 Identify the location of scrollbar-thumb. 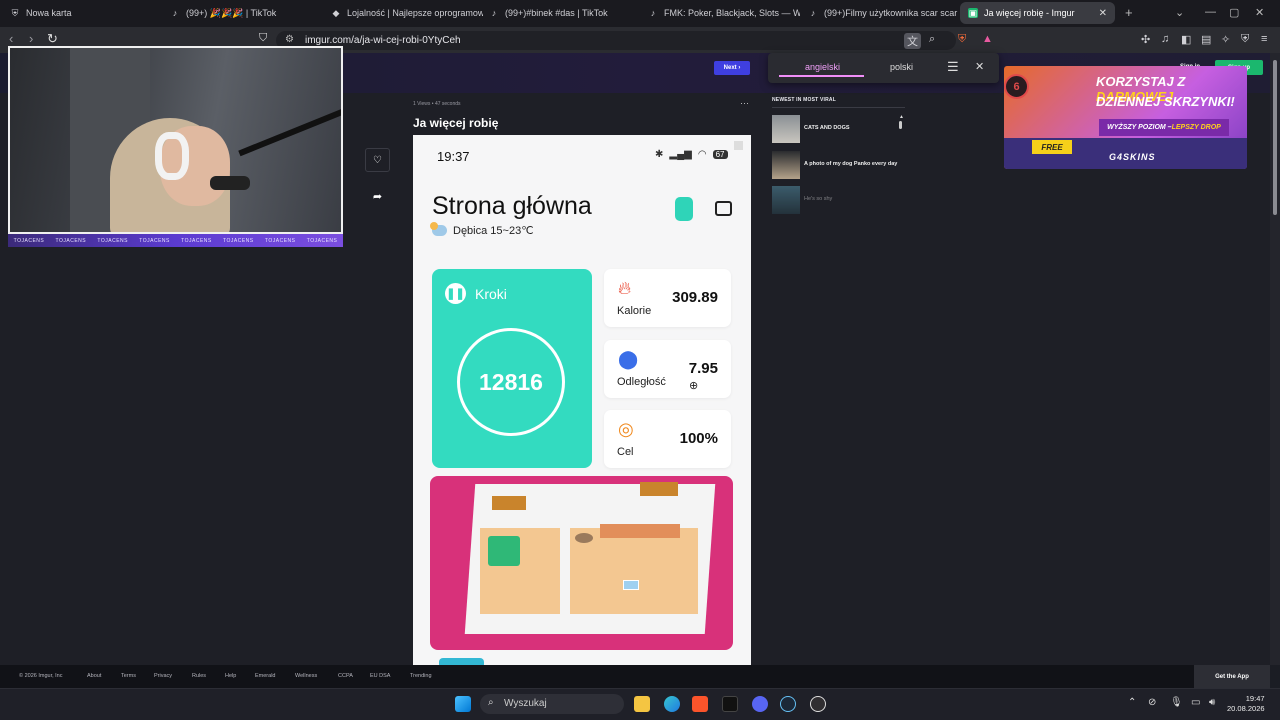
(1275, 137).